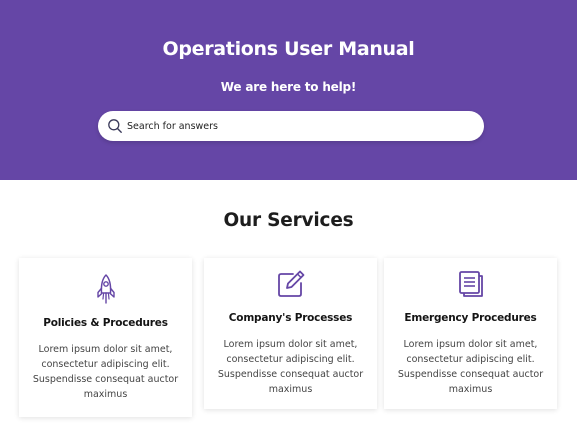  Describe the element at coordinates (288, 87) in the screenshot. I see `hero-subtitle: We are here to help!` at that location.